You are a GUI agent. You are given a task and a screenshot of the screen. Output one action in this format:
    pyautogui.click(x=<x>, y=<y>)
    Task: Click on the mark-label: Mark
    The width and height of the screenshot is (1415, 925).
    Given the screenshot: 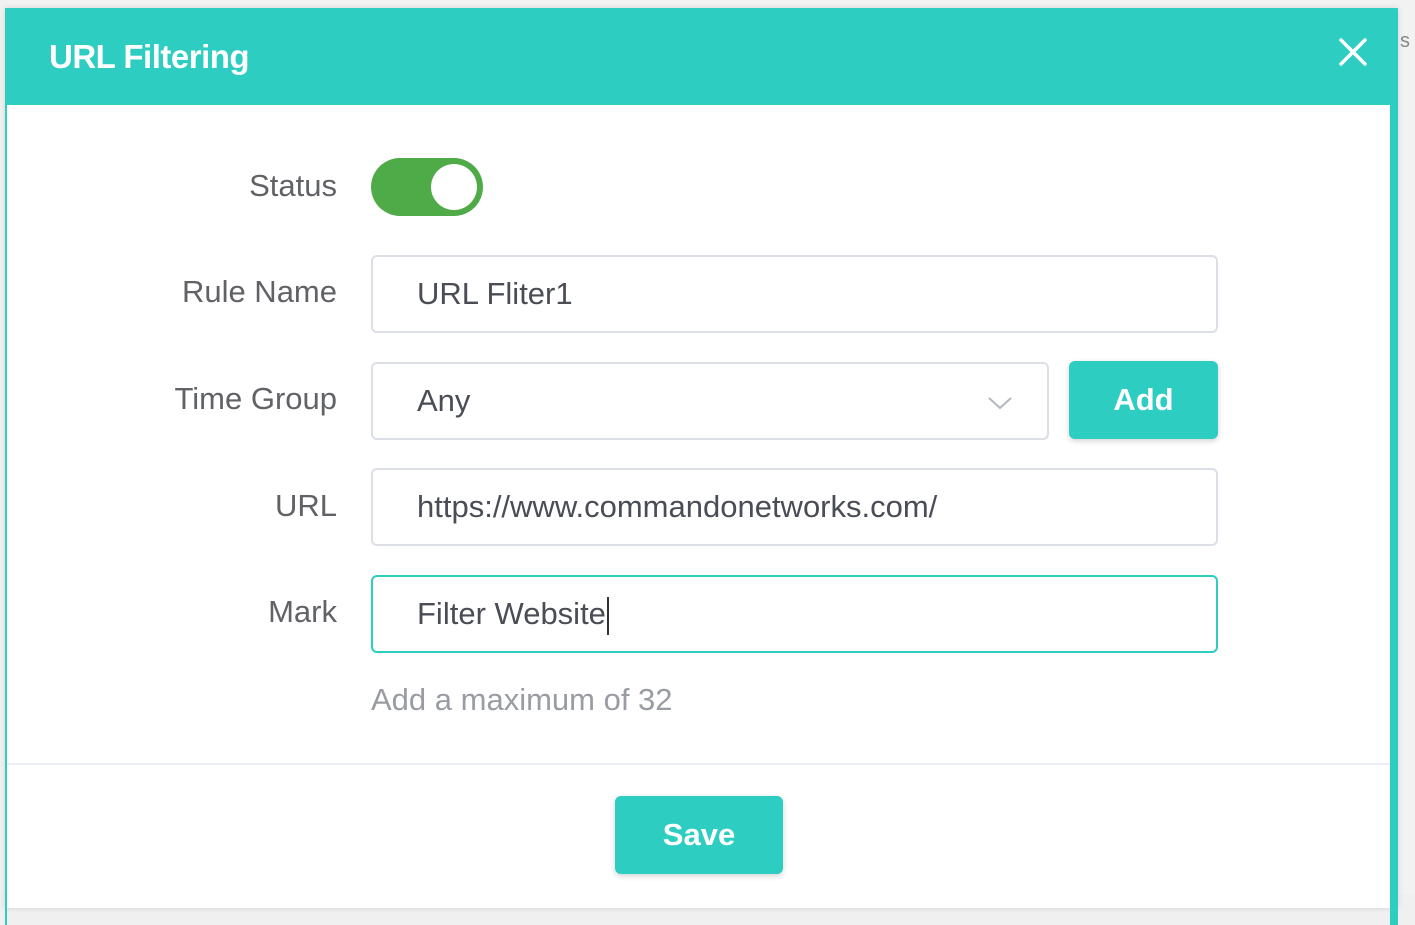 What is the action you would take?
    pyautogui.click(x=302, y=611)
    